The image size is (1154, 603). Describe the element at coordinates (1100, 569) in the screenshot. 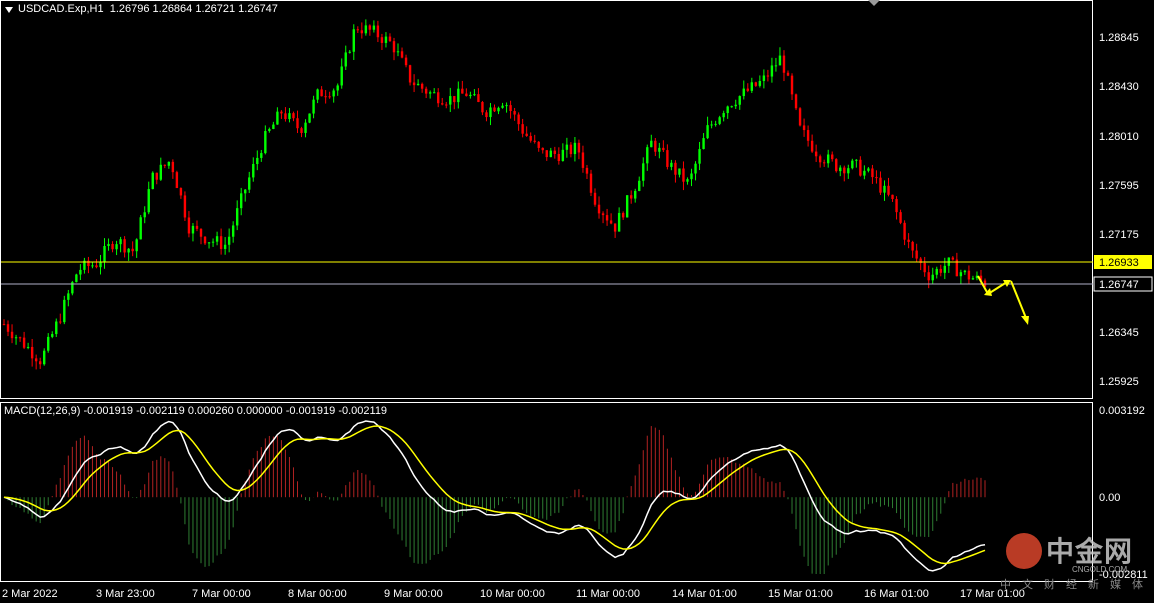

I see `watermark-domain: CNGOLD.COM` at that location.